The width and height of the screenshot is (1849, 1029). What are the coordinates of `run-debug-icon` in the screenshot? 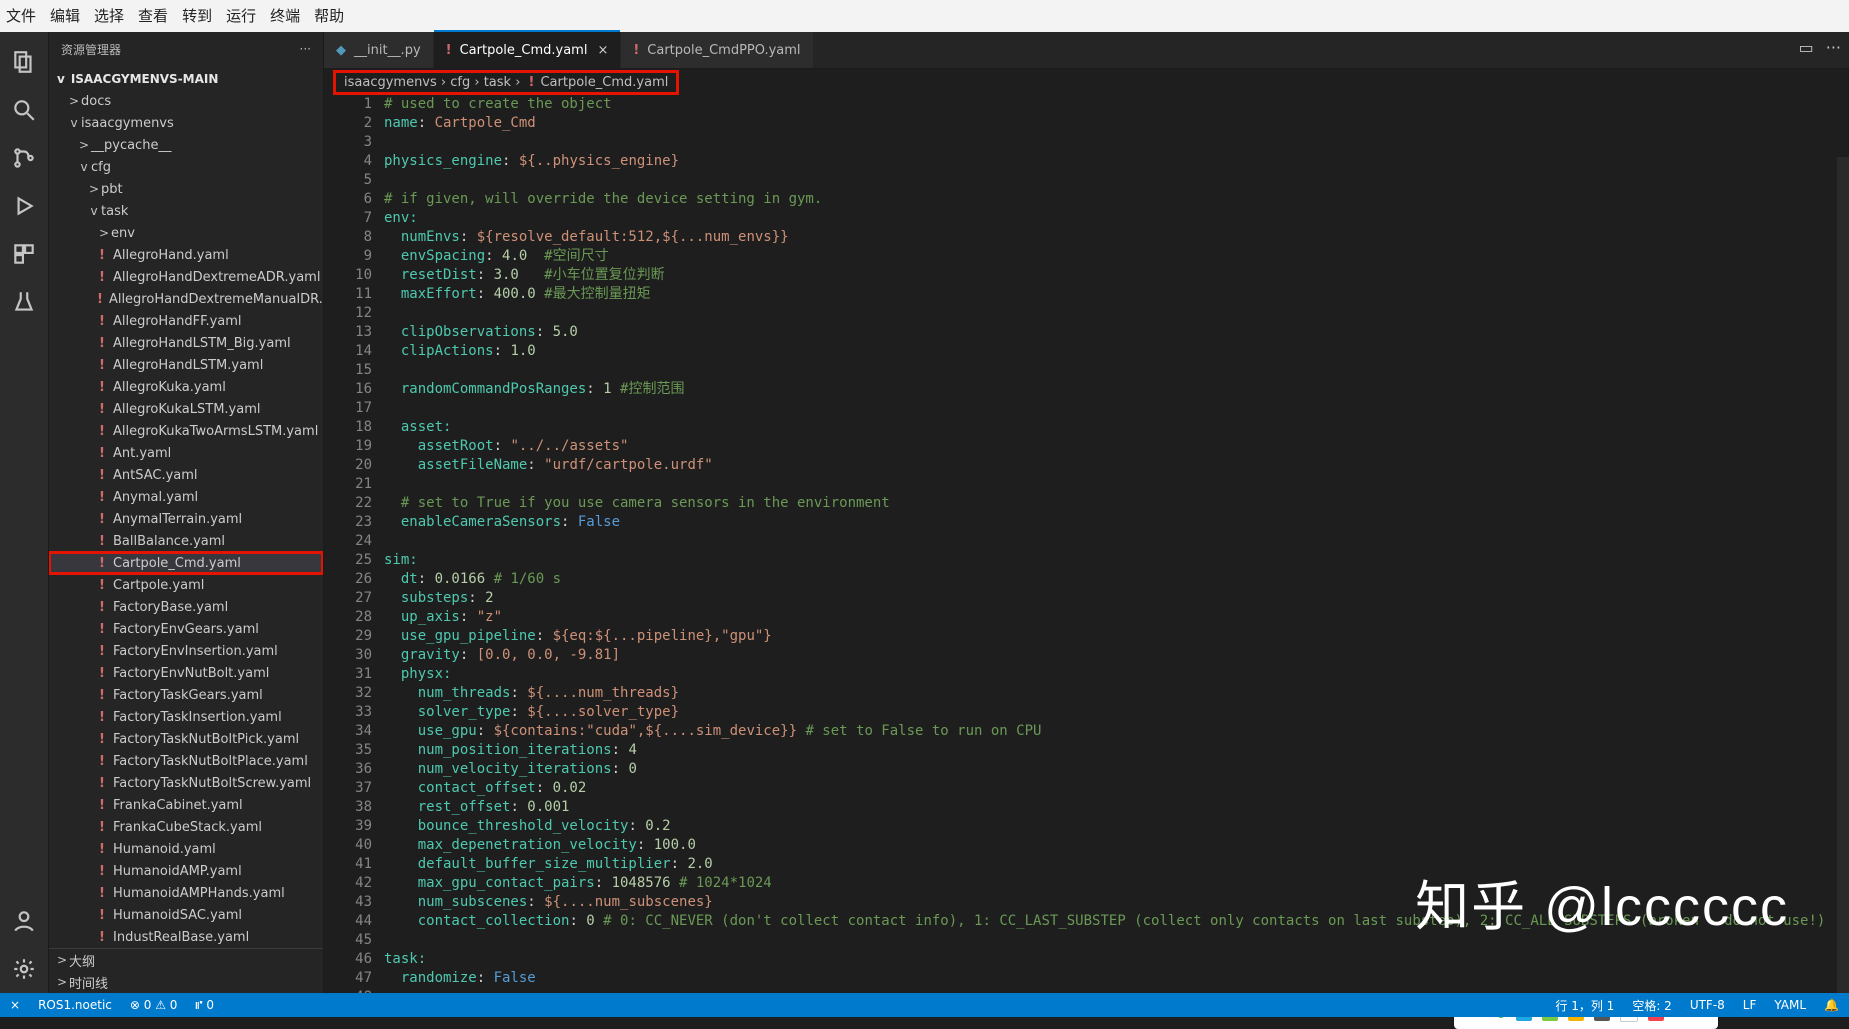 It's located at (24, 206).